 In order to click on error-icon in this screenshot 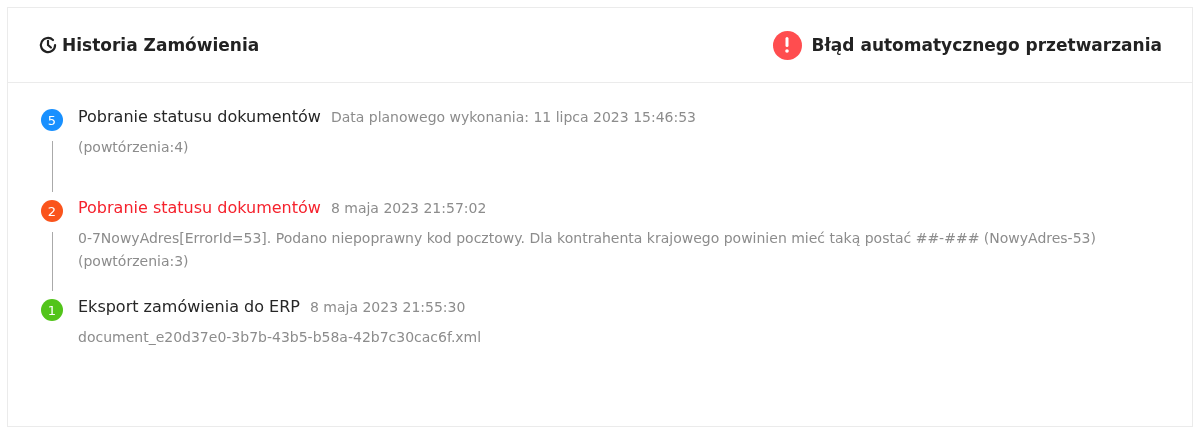, I will do `click(787, 45)`.